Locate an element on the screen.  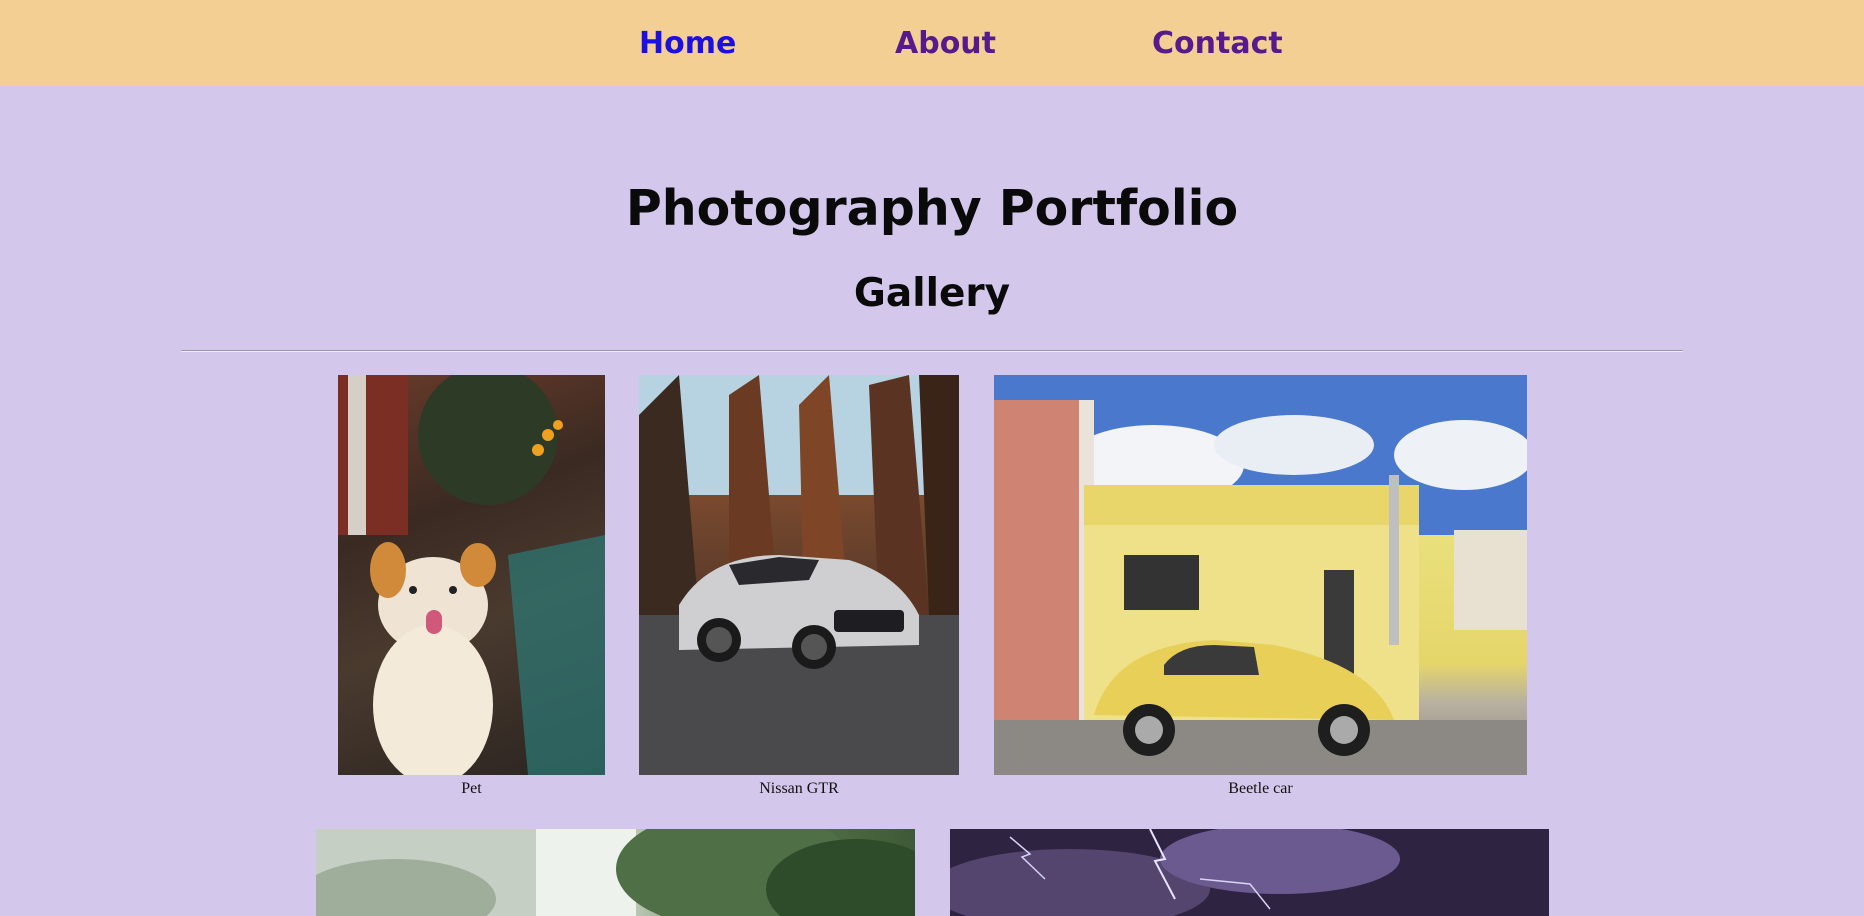
photo-beetle-car is located at coordinates (1260, 575).